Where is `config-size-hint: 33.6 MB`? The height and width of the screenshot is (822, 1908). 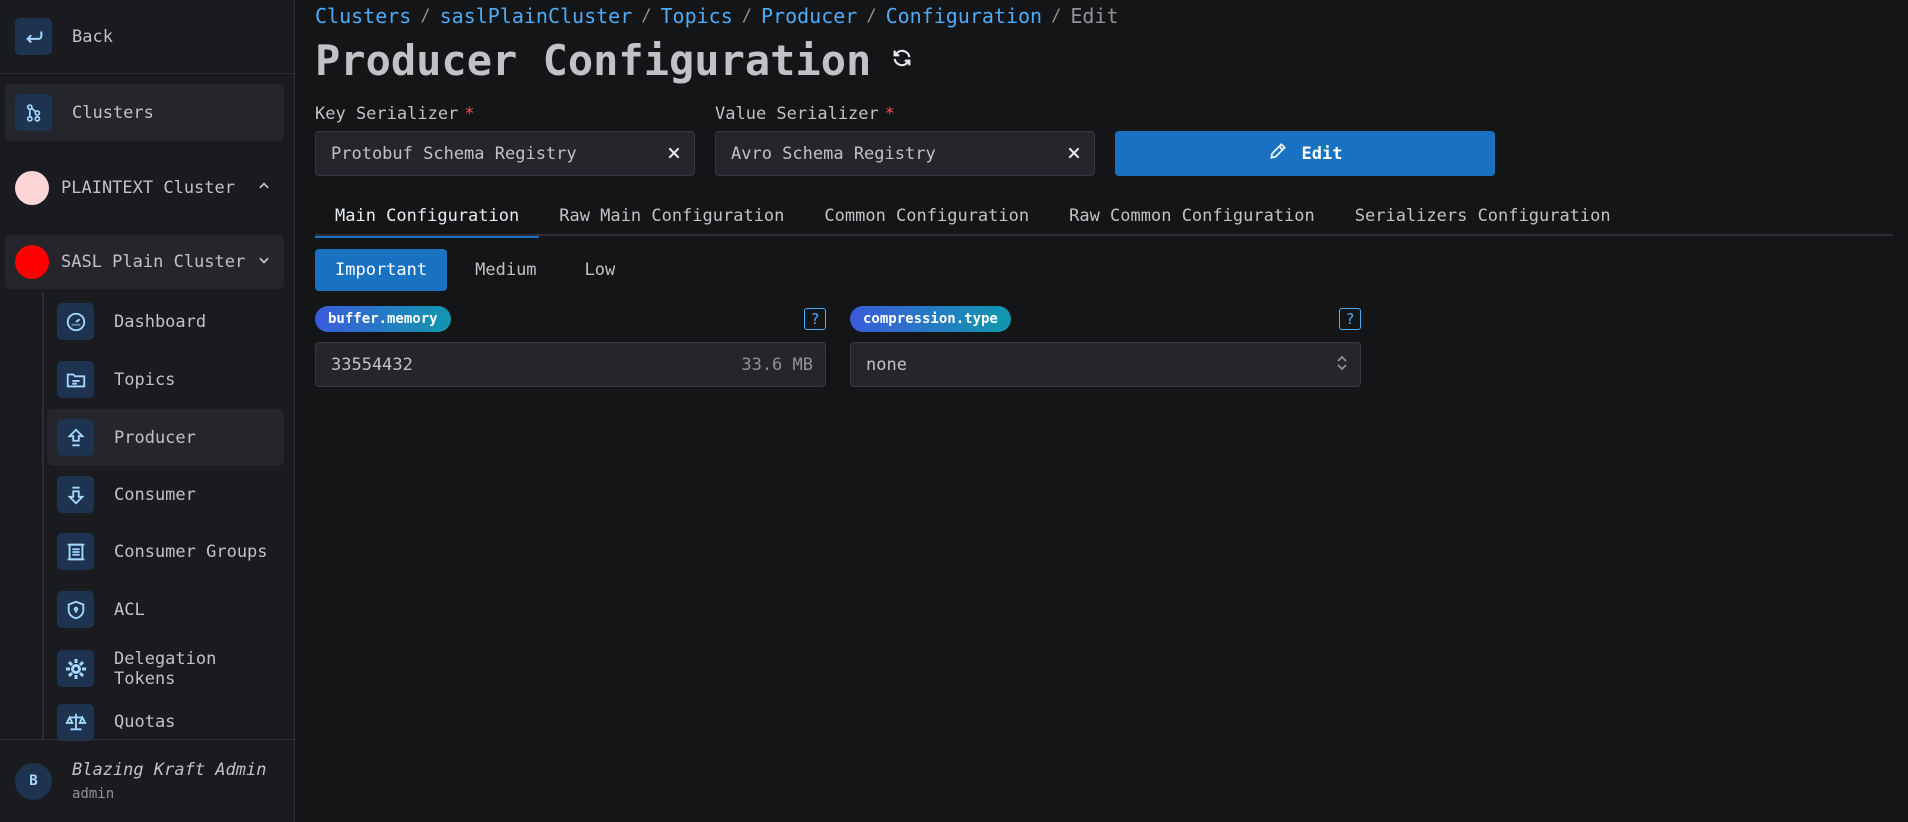 config-size-hint: 33.6 MB is located at coordinates (777, 364).